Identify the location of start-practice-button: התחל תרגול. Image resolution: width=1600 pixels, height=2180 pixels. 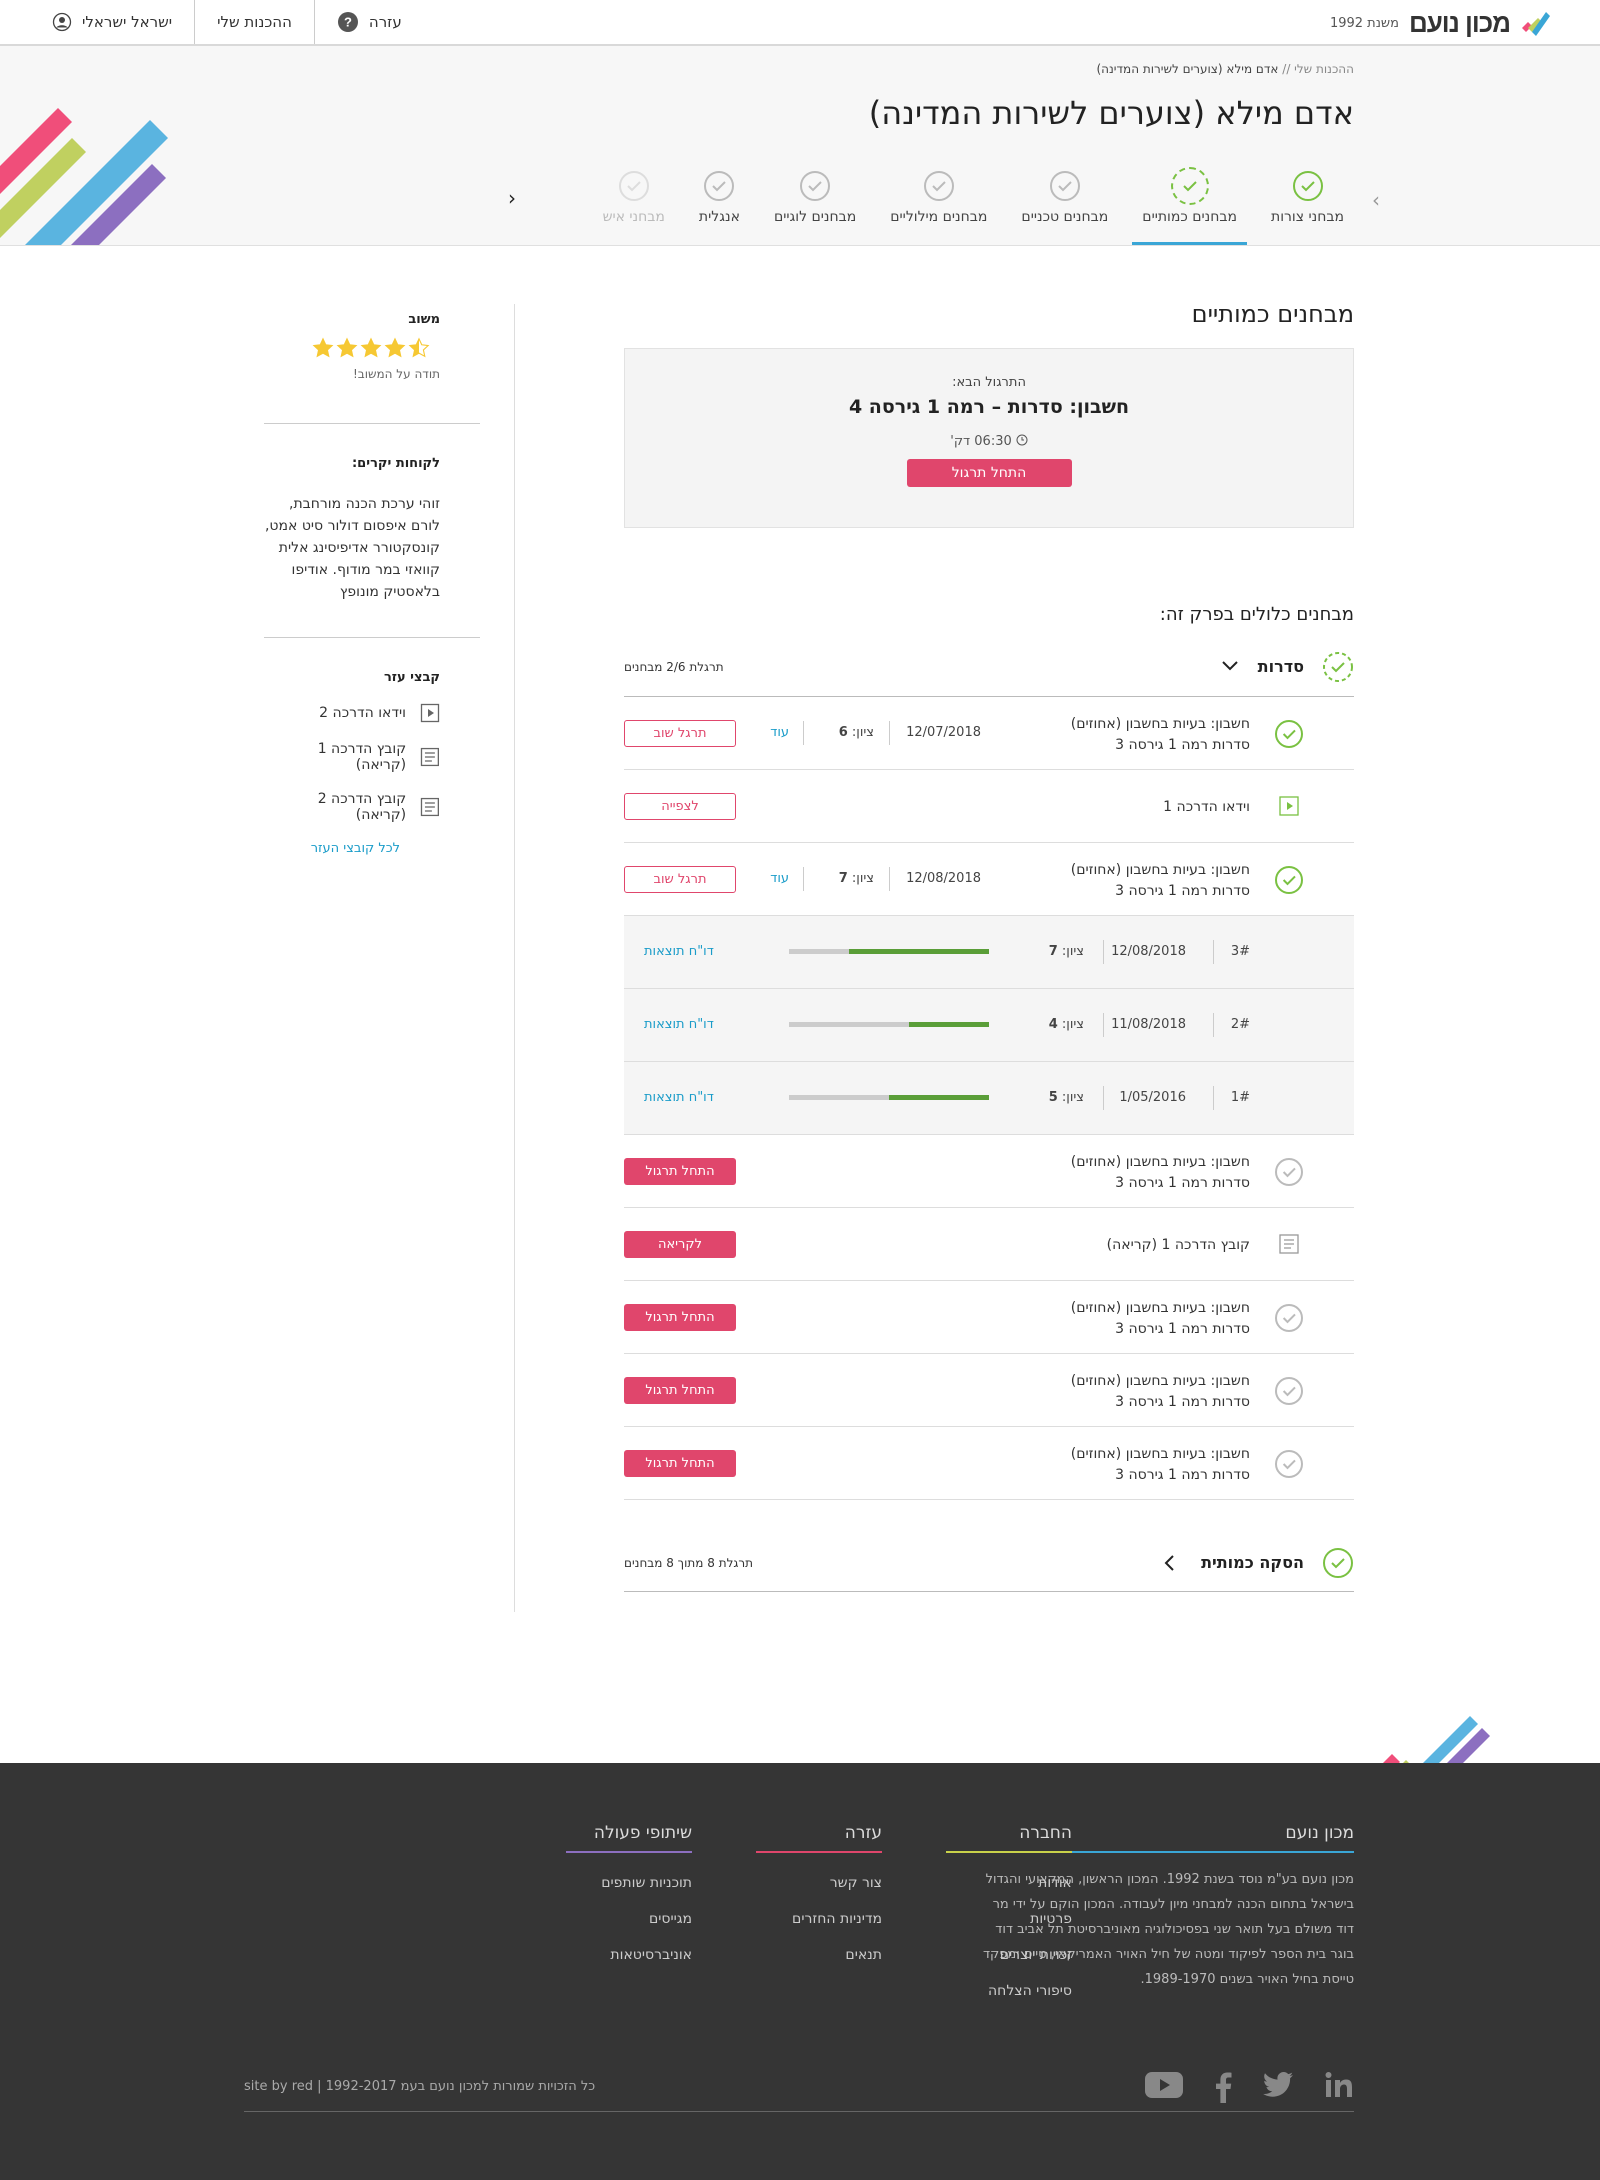
(989, 473).